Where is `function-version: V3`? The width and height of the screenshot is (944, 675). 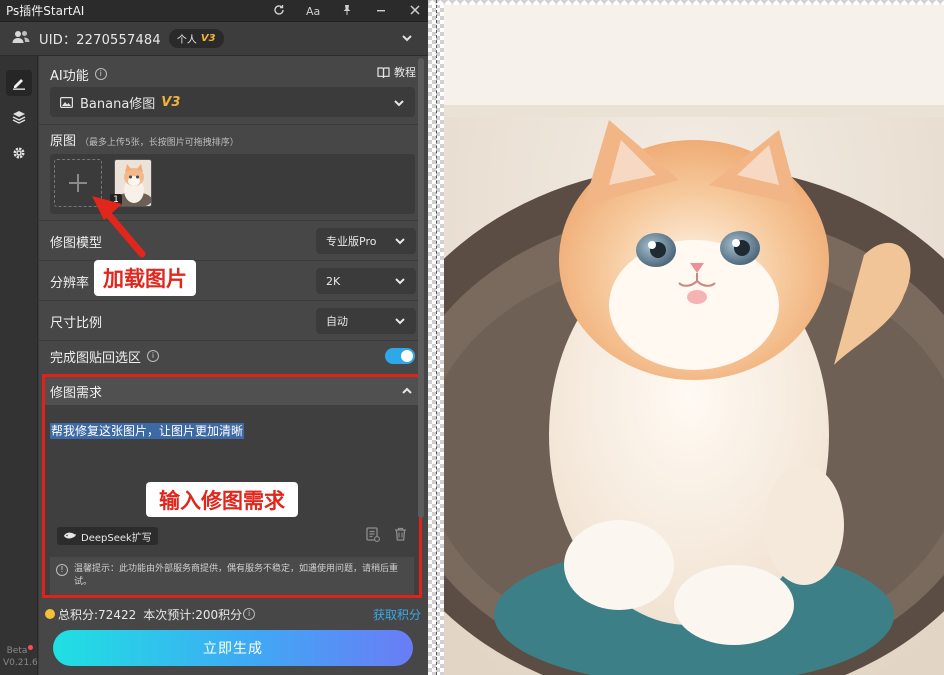
function-version: V3 is located at coordinates (171, 102).